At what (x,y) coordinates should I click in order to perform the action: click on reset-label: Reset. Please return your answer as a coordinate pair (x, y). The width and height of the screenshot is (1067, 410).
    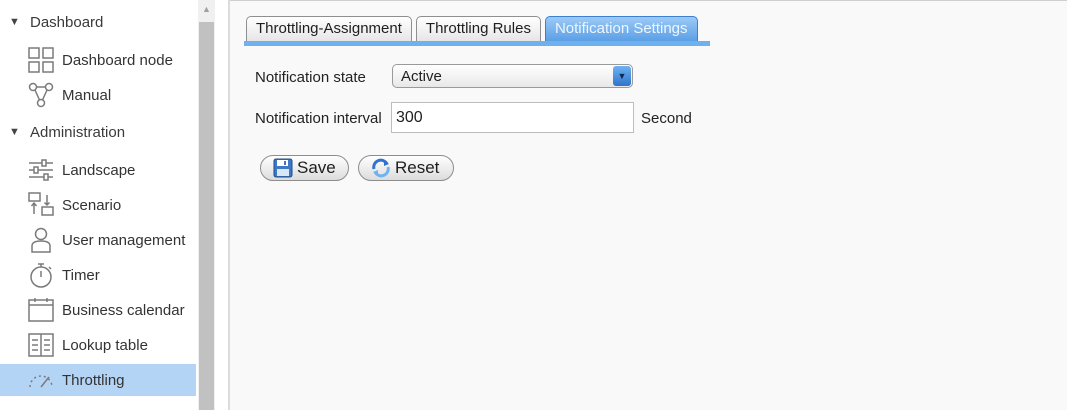
    Looking at the image, I should click on (417, 167).